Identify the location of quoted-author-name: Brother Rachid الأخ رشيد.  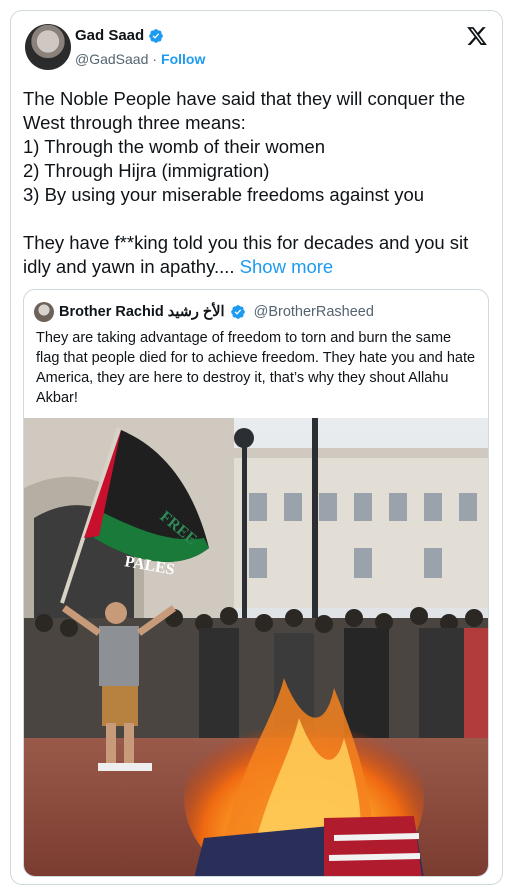
(142, 312).